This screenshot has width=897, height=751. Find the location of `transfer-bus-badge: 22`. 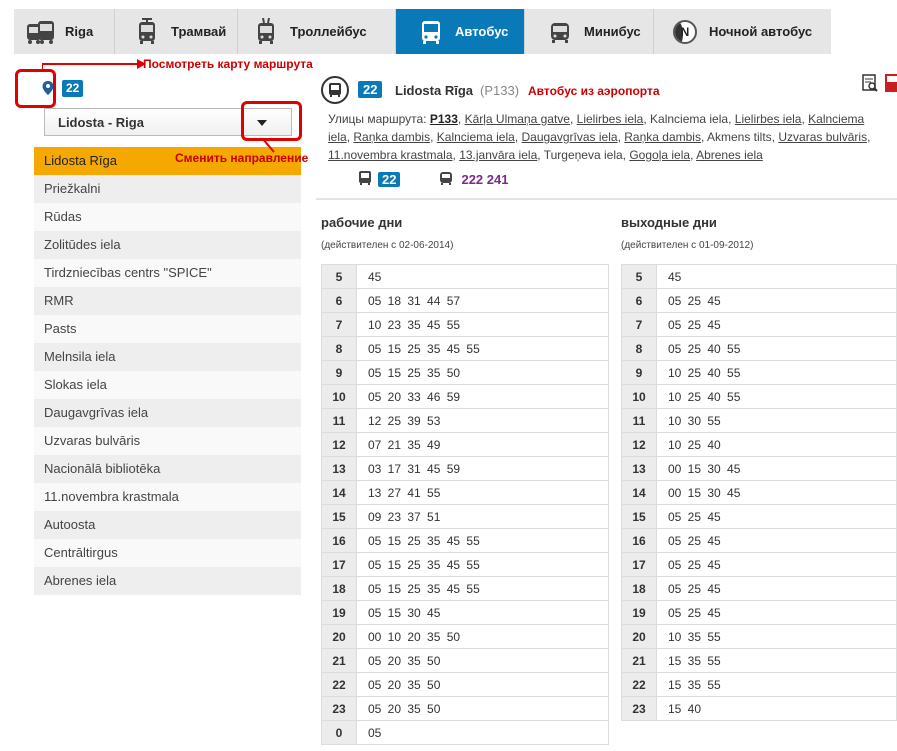

transfer-bus-badge: 22 is located at coordinates (389, 179).